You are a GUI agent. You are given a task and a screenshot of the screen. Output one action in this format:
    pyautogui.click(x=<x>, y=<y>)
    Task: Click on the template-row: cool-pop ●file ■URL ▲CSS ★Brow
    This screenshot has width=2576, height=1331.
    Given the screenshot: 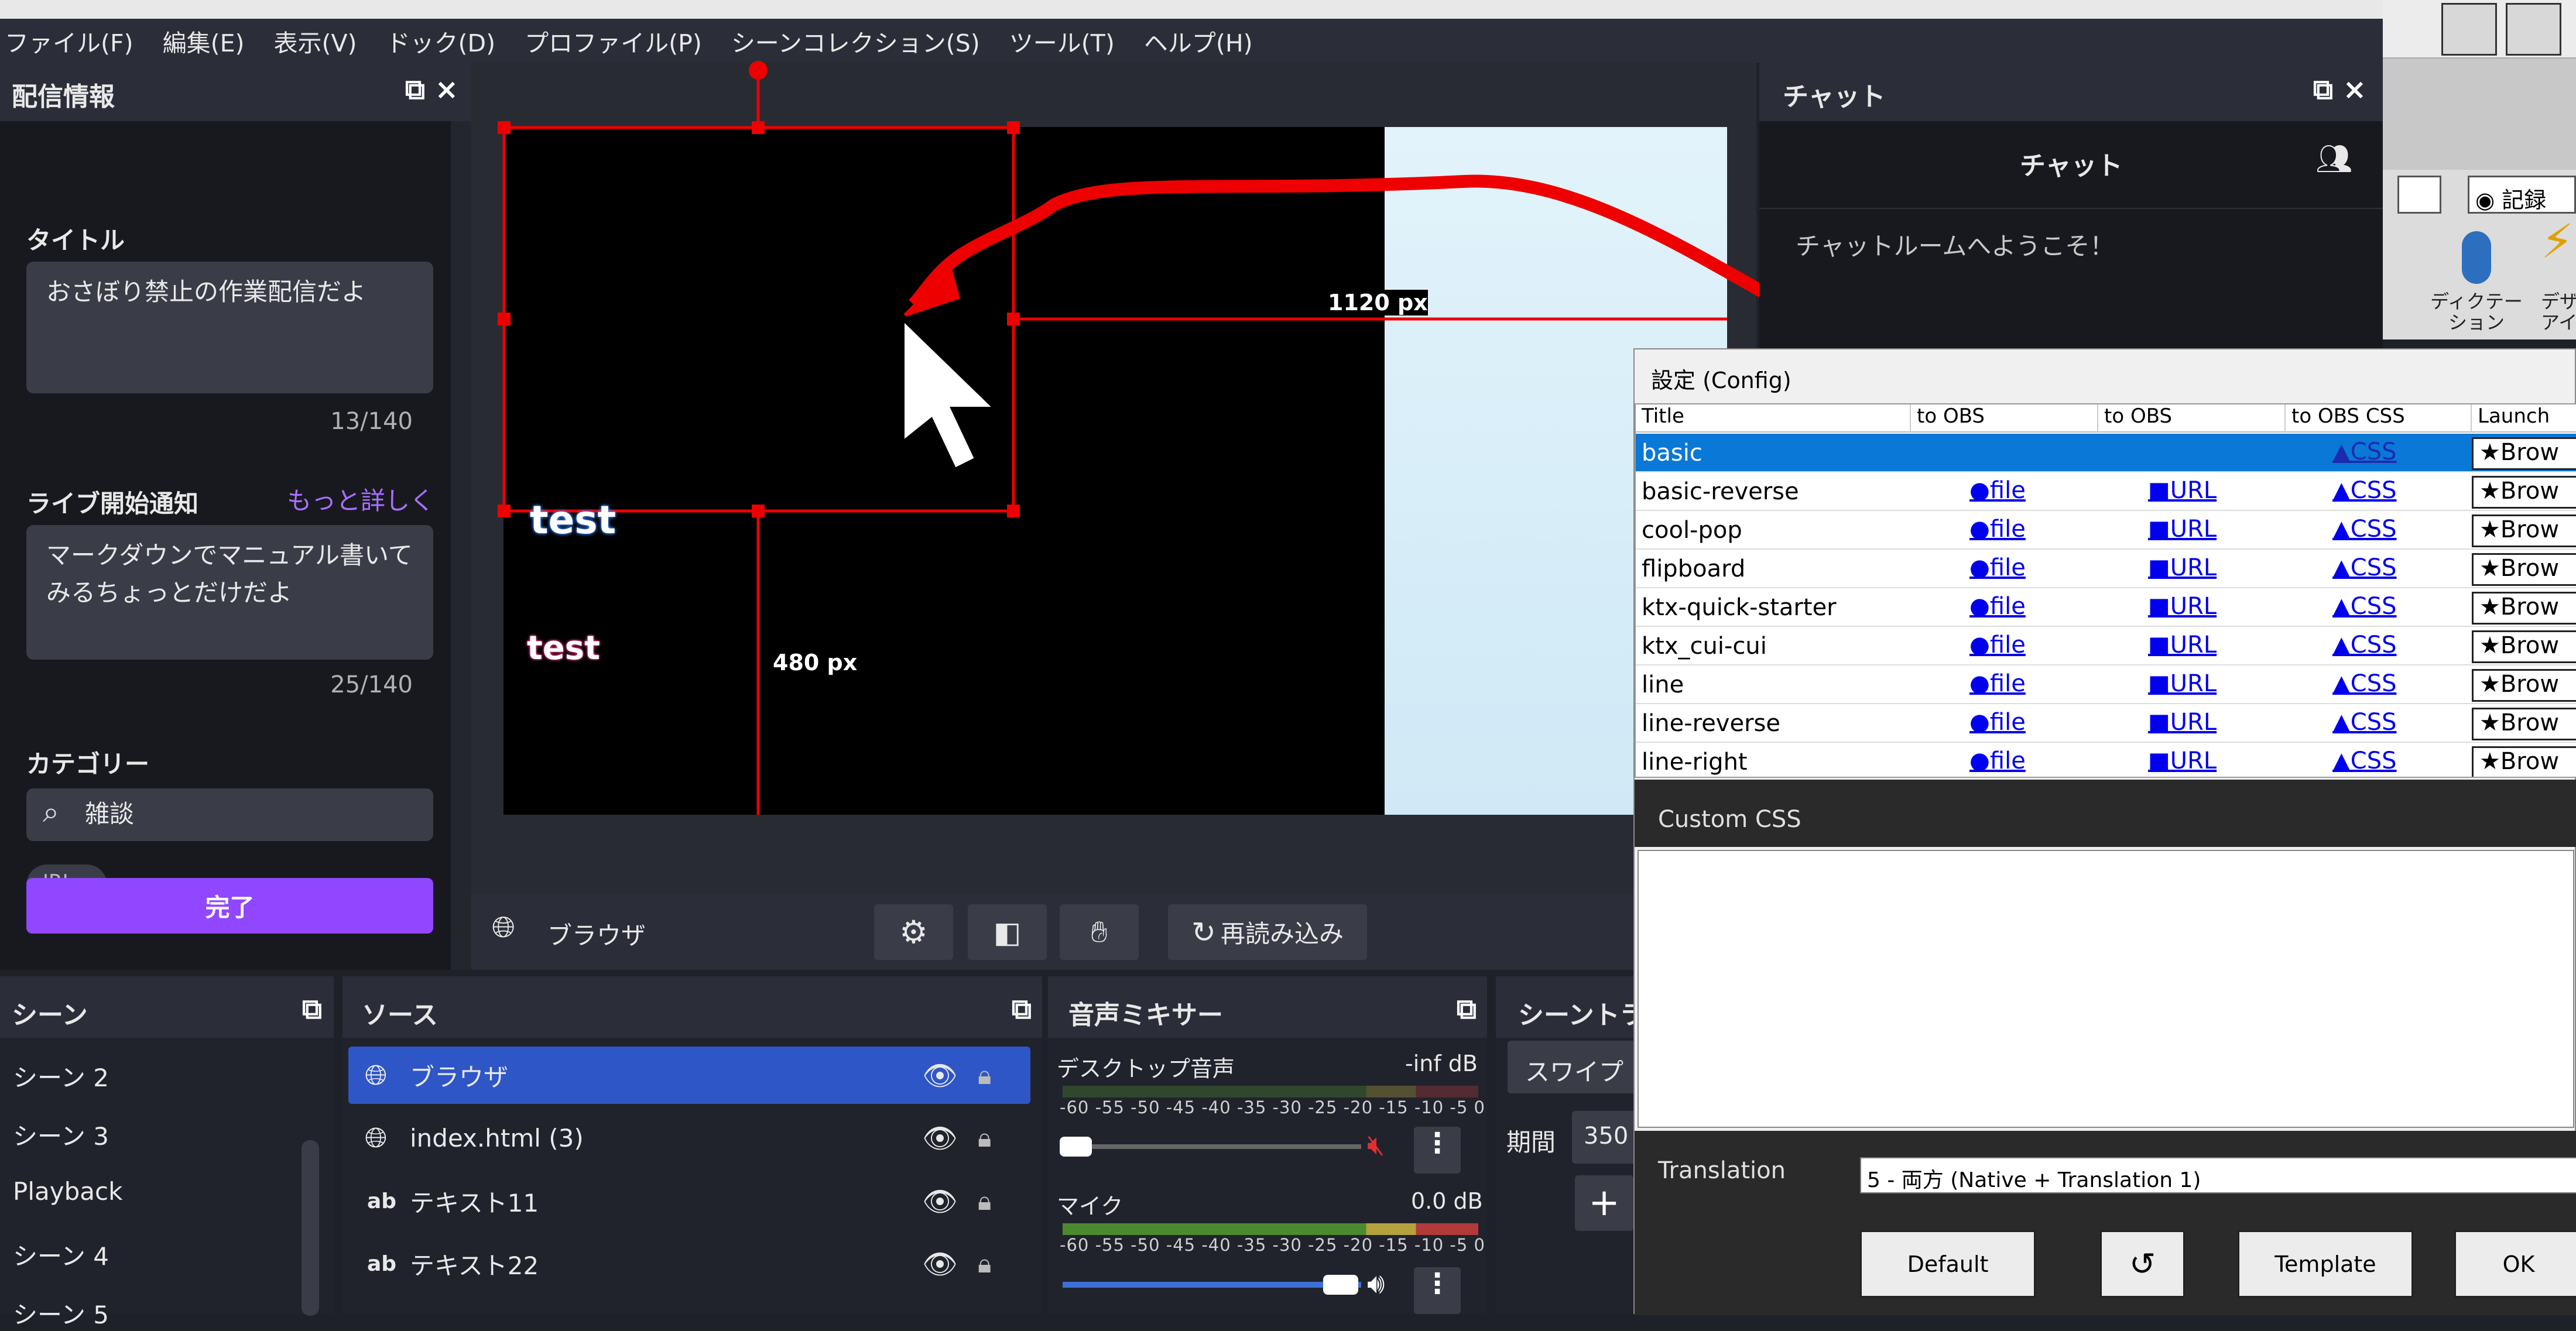 What is the action you would take?
    pyautogui.click(x=2106, y=530)
    